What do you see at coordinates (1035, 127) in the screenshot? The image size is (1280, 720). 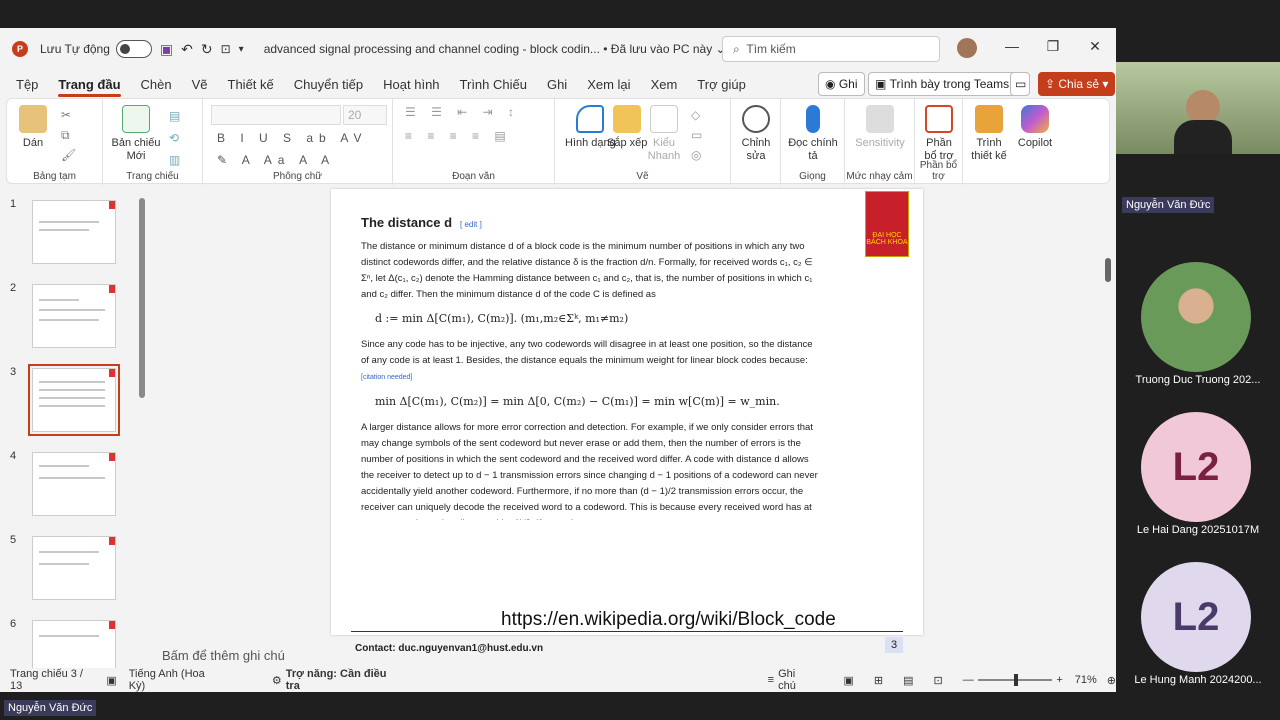 I see `copilot-button: Copilot` at bounding box center [1035, 127].